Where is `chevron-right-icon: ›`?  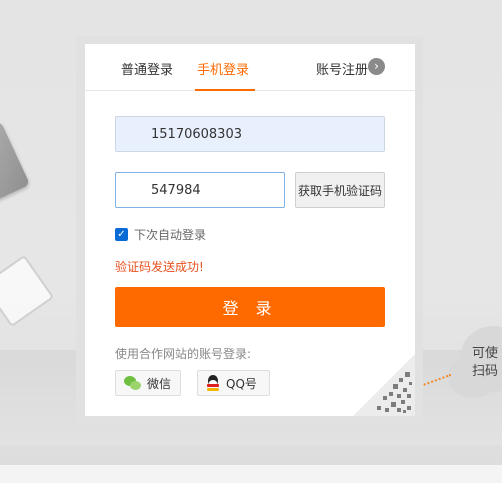
chevron-right-icon: › is located at coordinates (376, 66).